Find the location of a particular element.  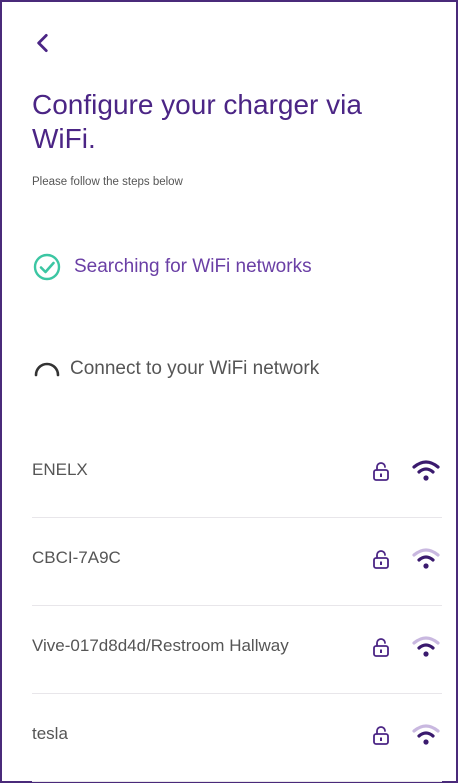

step-label: Searching for WiFi networks is located at coordinates (193, 266).